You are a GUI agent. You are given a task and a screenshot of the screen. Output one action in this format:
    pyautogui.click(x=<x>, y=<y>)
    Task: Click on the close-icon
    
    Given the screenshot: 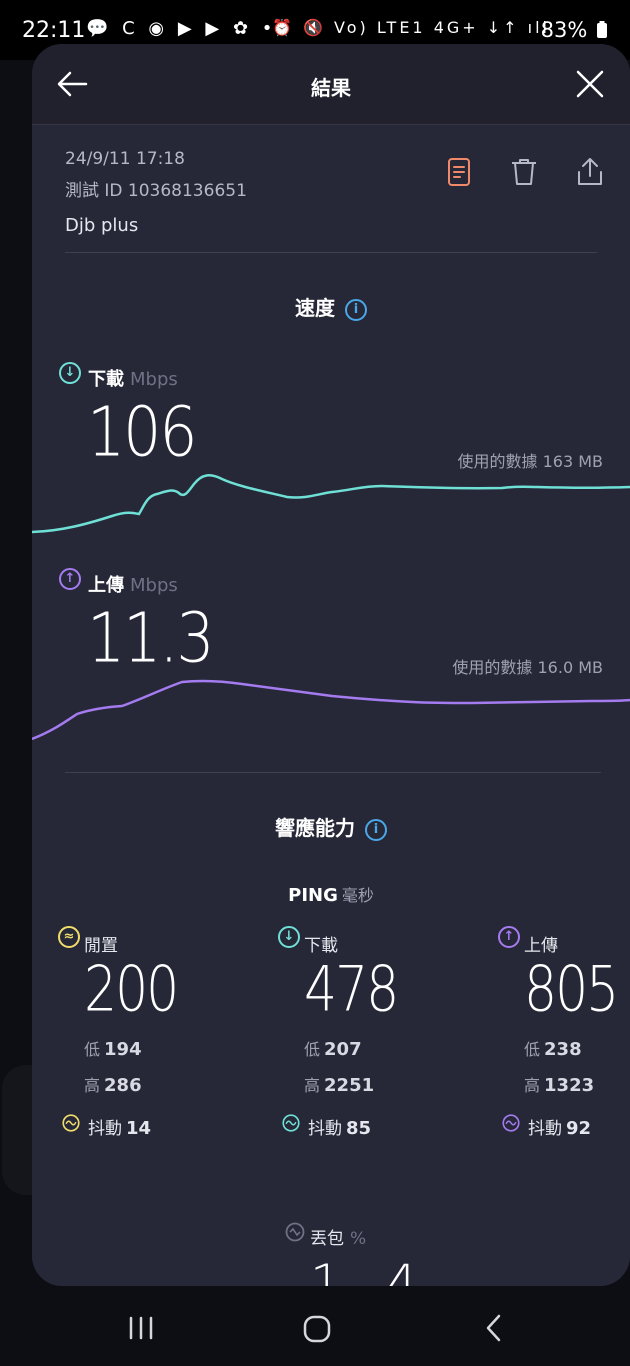 What is the action you would take?
    pyautogui.click(x=590, y=84)
    